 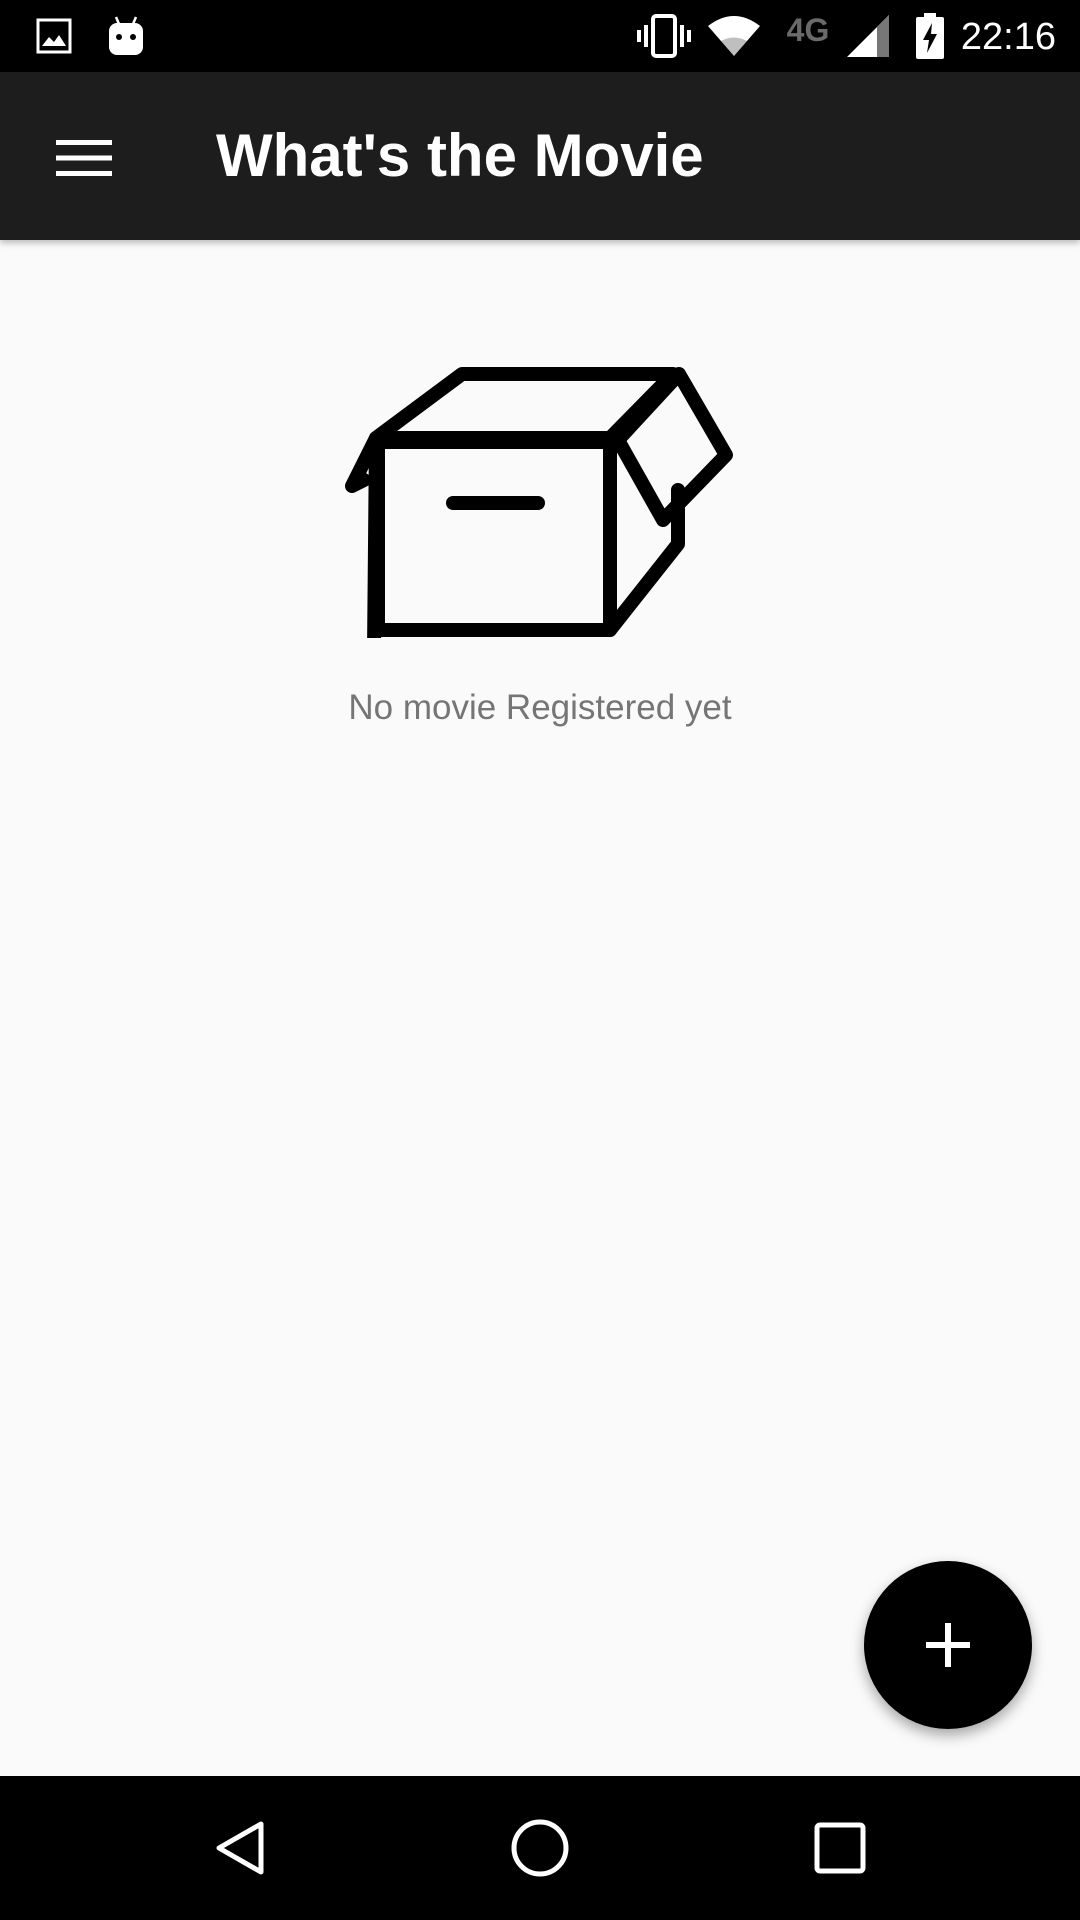 I want to click on home-circle-icon, so click(x=540, y=1848).